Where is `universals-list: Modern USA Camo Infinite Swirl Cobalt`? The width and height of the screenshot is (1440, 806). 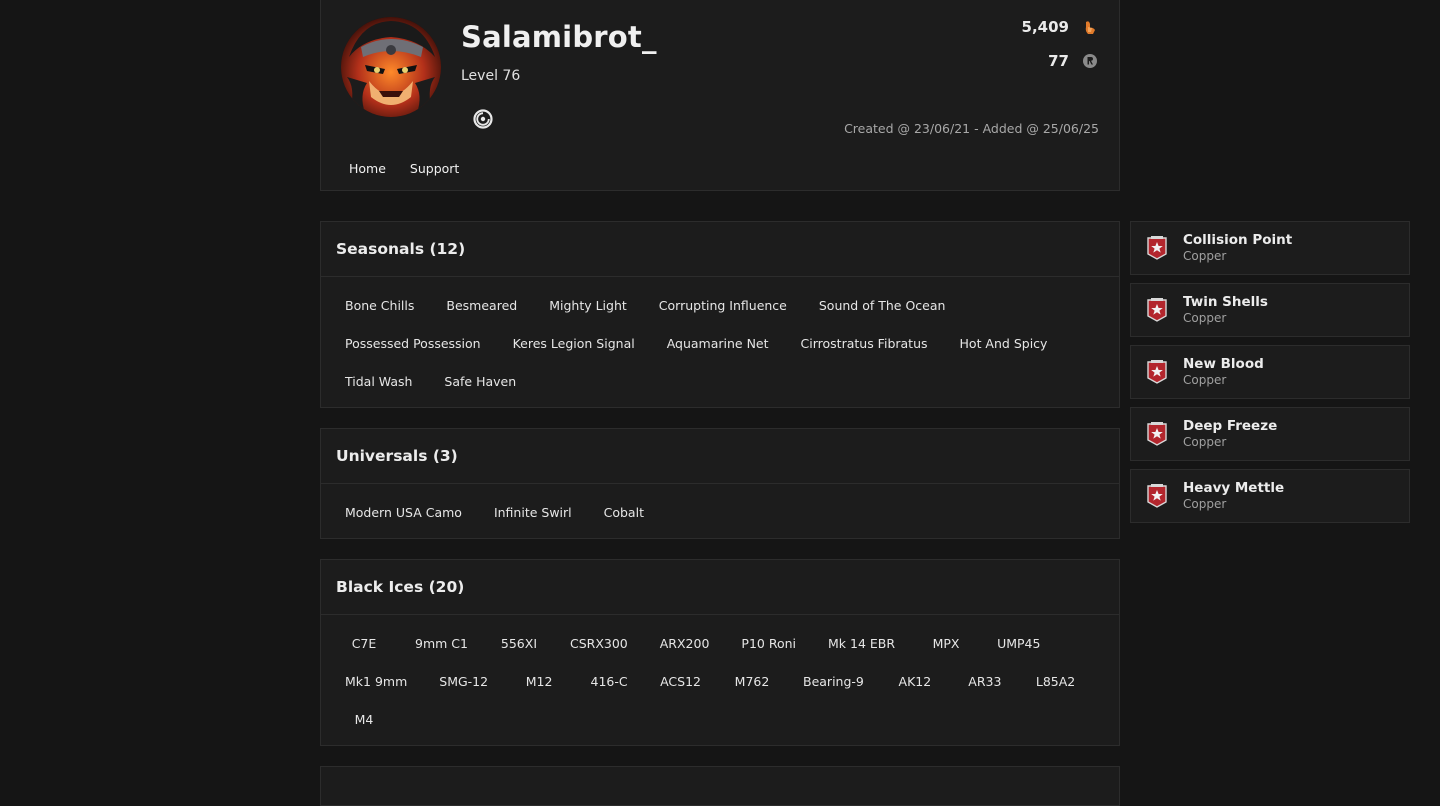 universals-list: Modern USA Camo Infinite Swirl Cobalt is located at coordinates (720, 512).